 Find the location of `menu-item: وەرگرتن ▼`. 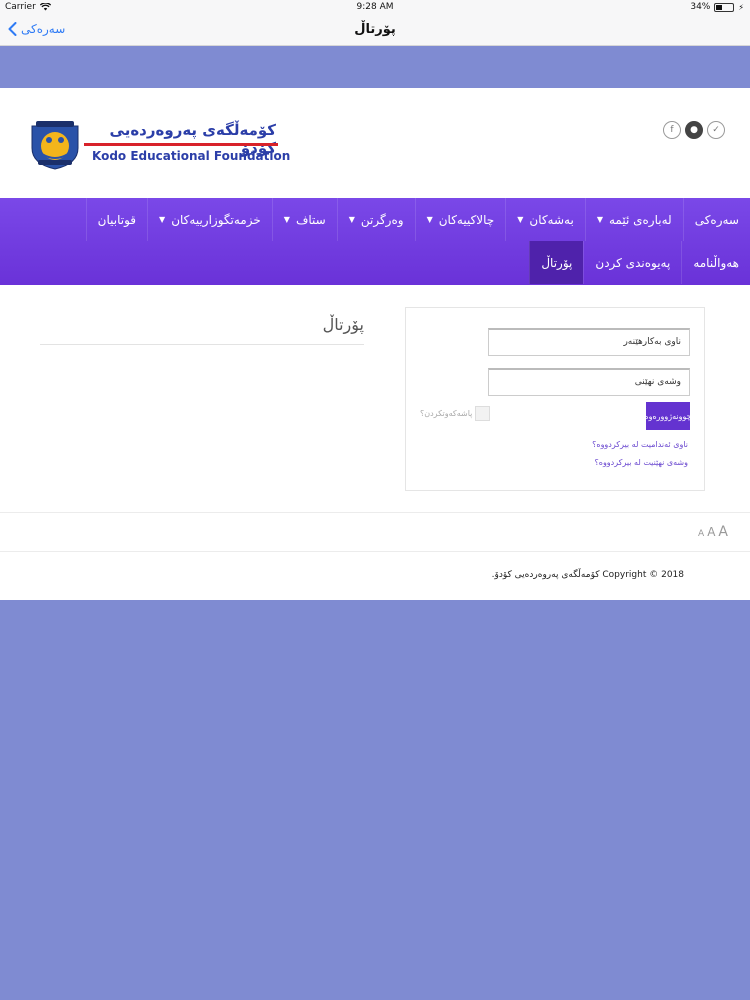

menu-item: وەرگرتن ▼ is located at coordinates (375, 219).